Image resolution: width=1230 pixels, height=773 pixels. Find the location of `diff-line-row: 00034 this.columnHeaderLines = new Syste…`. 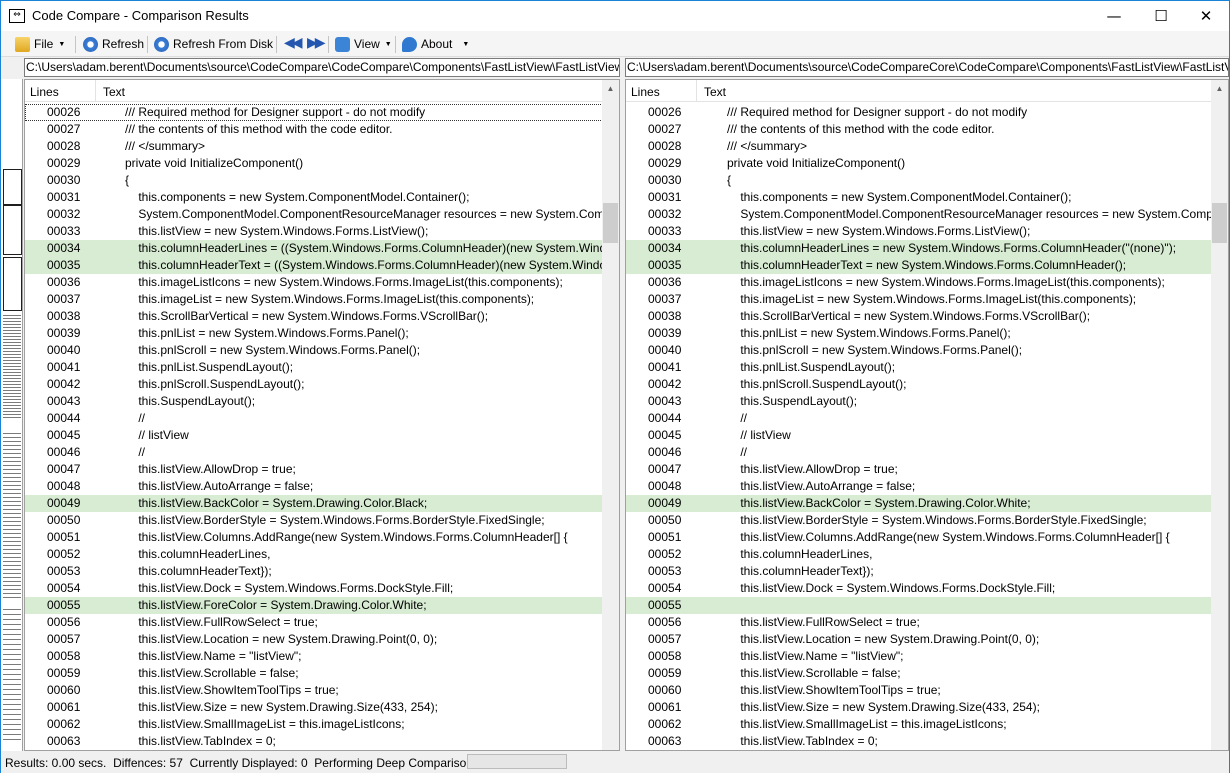

diff-line-row: 00034 this.columnHeaderLines = new Syste… is located at coordinates (927, 248).